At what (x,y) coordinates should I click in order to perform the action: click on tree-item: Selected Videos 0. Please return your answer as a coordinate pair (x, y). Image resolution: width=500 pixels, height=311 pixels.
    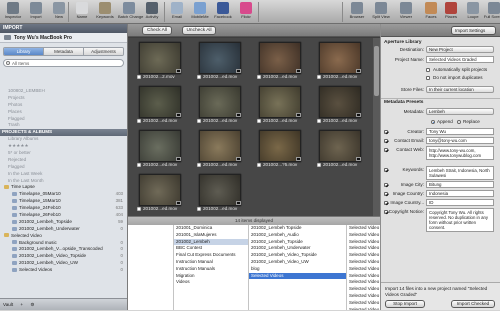
    Looking at the image, I should click on (63, 270).